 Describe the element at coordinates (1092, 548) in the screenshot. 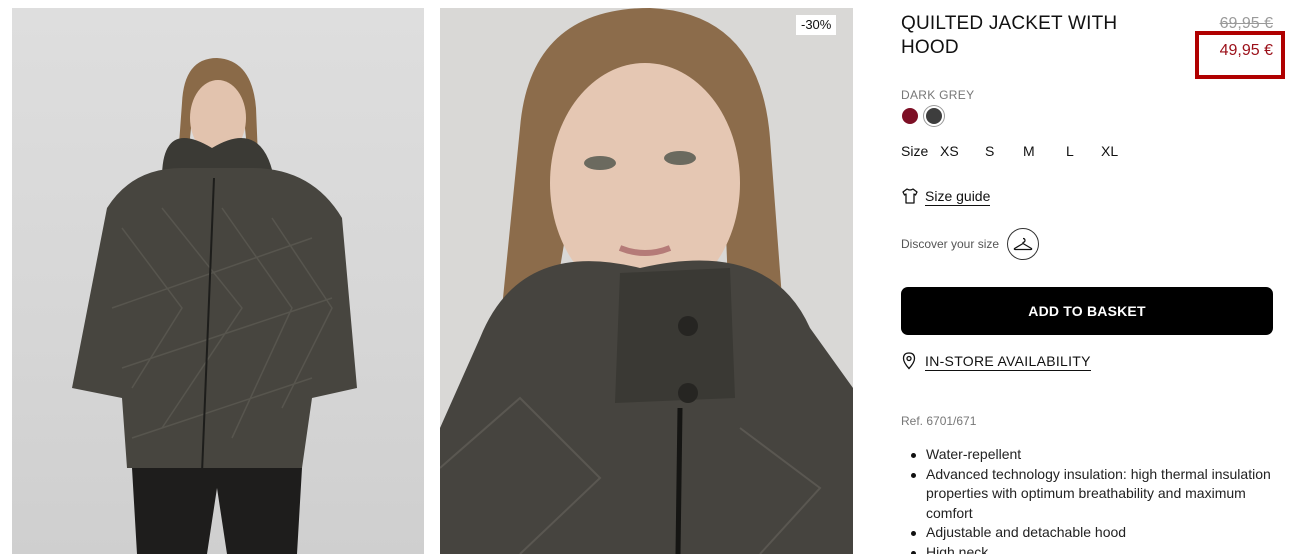

I see `feature-item: High neck` at that location.